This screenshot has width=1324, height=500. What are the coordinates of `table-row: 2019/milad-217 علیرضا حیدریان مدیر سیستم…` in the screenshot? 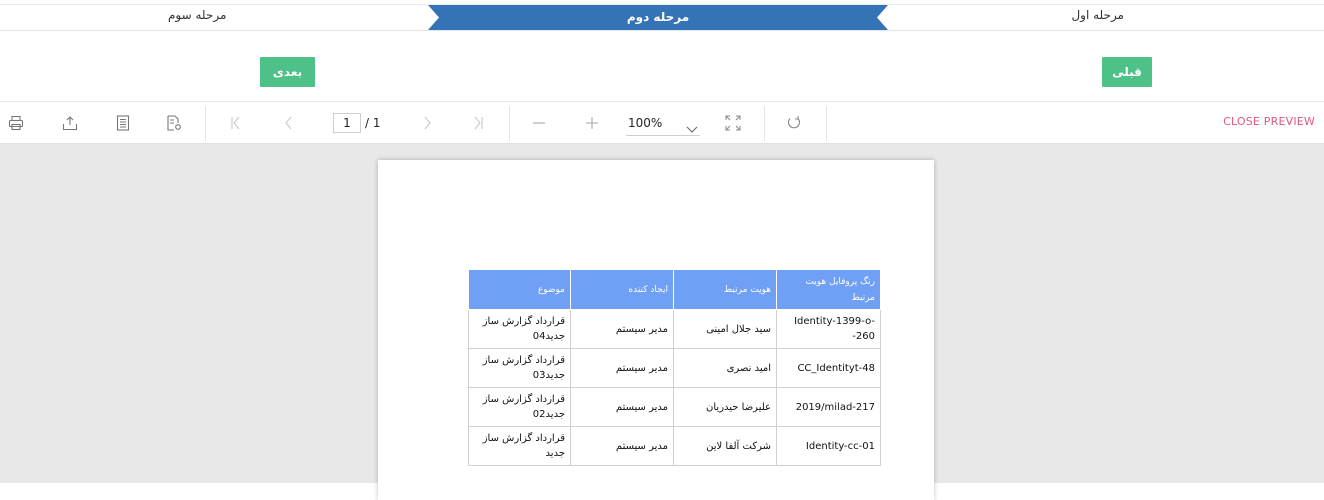 It's located at (674, 407).